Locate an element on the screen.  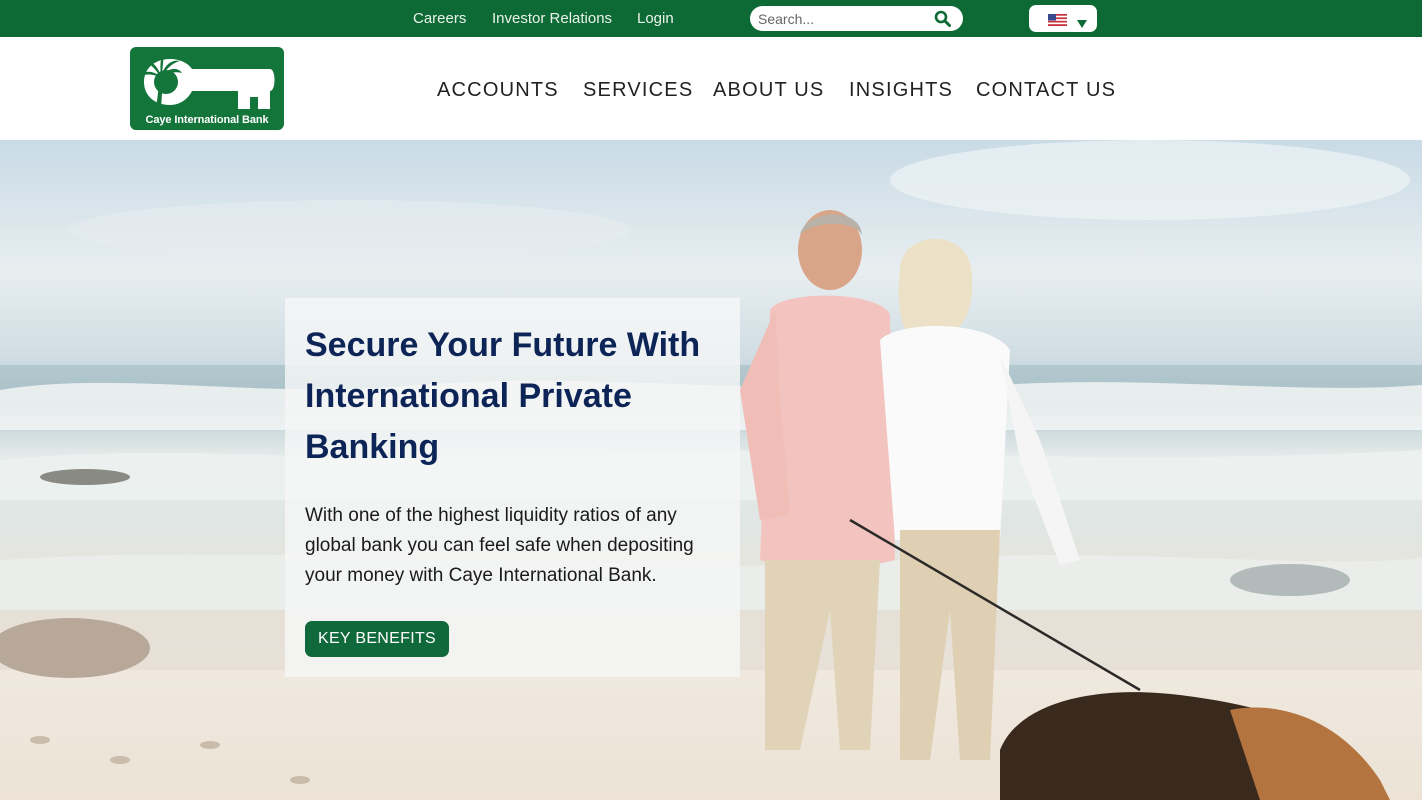
logo-text: Caye International Bank is located at coordinates (207, 120).